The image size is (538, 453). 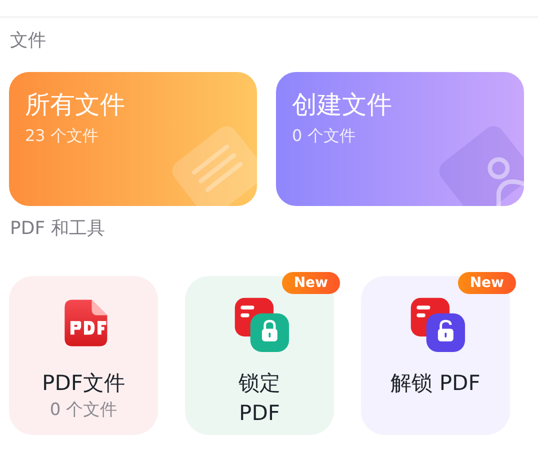 I want to click on card-title: 所有文件, so click(x=75, y=105).